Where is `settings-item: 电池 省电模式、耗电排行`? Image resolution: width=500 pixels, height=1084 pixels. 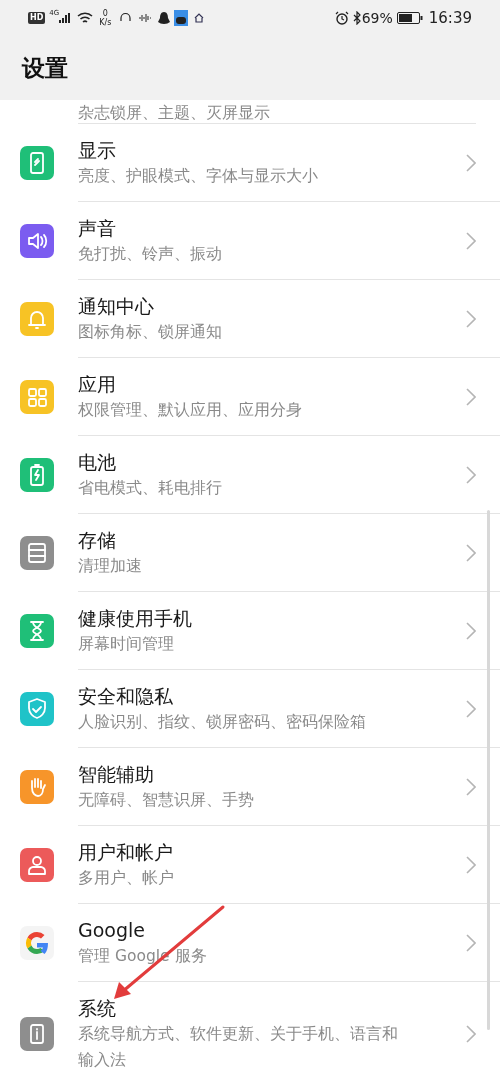 settings-item: 电池 省电模式、耗电排行 is located at coordinates (250, 475).